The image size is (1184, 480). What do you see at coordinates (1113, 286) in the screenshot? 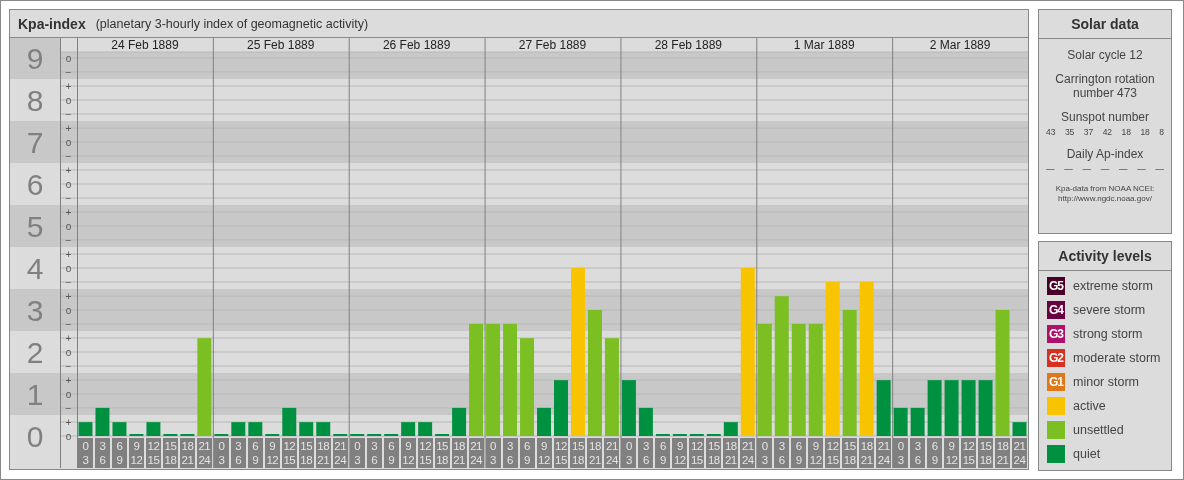
I see `level-label: extreme storm` at bounding box center [1113, 286].